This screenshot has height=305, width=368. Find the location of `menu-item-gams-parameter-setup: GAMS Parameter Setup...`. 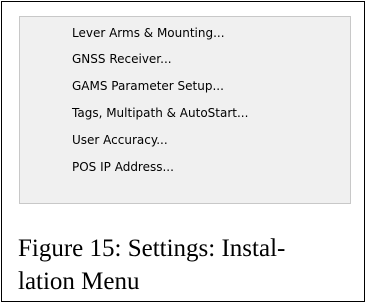

menu-item-gams-parameter-setup: GAMS Parameter Setup... is located at coordinates (185, 86).